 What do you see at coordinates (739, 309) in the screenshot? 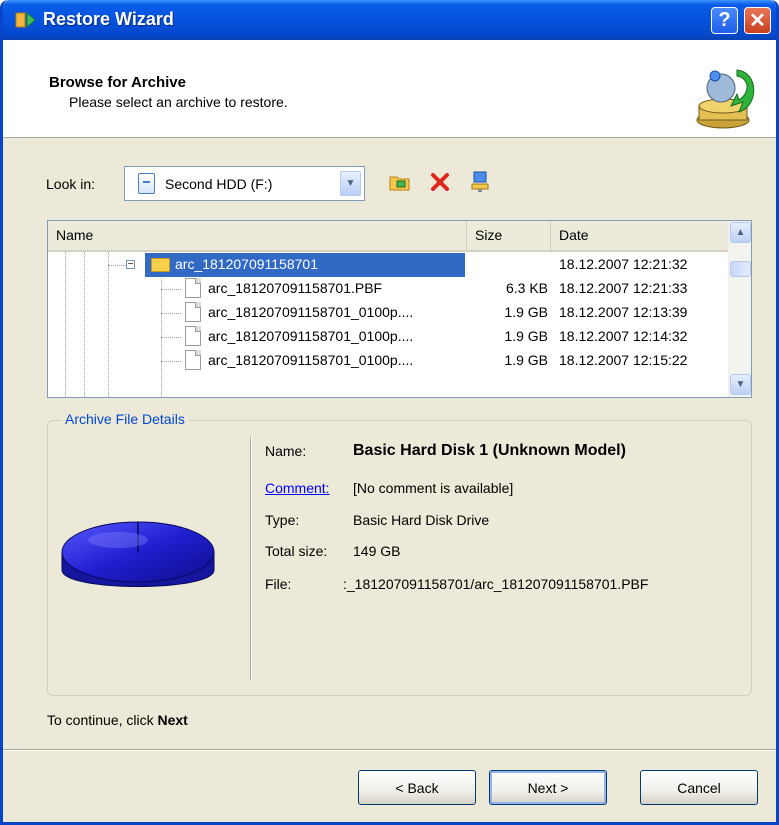
I see `vertical-scrollbar: ▲ ▼` at bounding box center [739, 309].